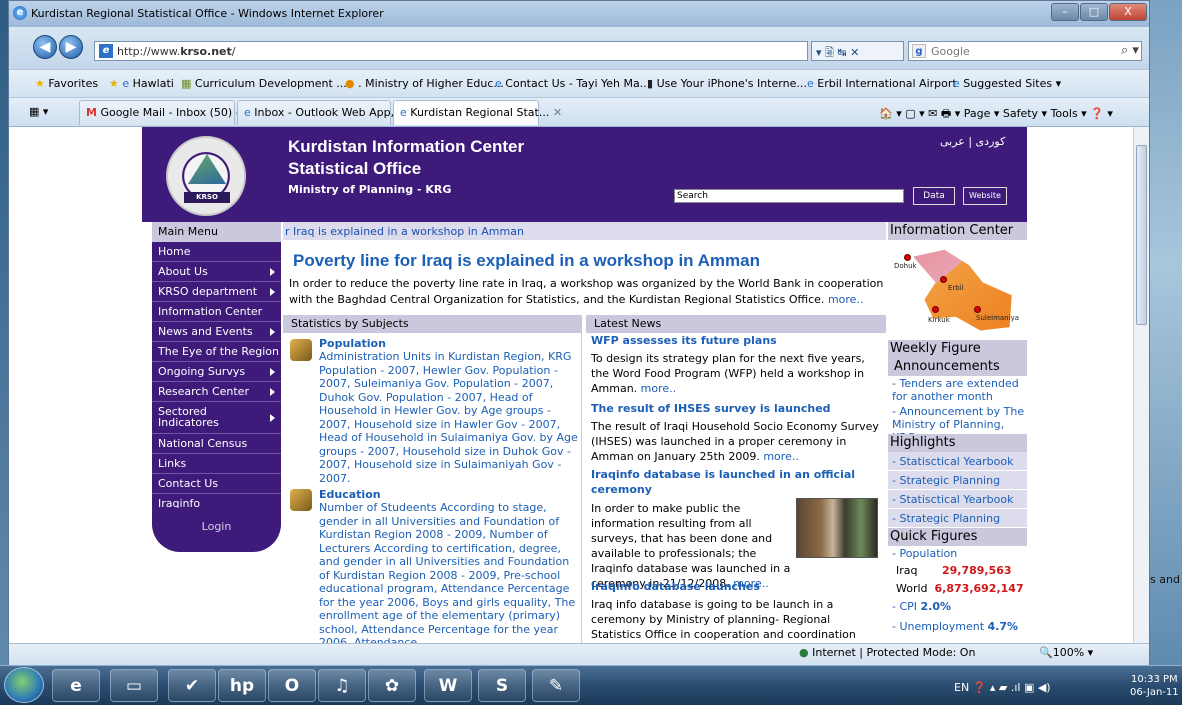 The width and height of the screenshot is (1182, 705). What do you see at coordinates (292, 685) in the screenshot?
I see `taskbar-office-icon: O` at bounding box center [292, 685].